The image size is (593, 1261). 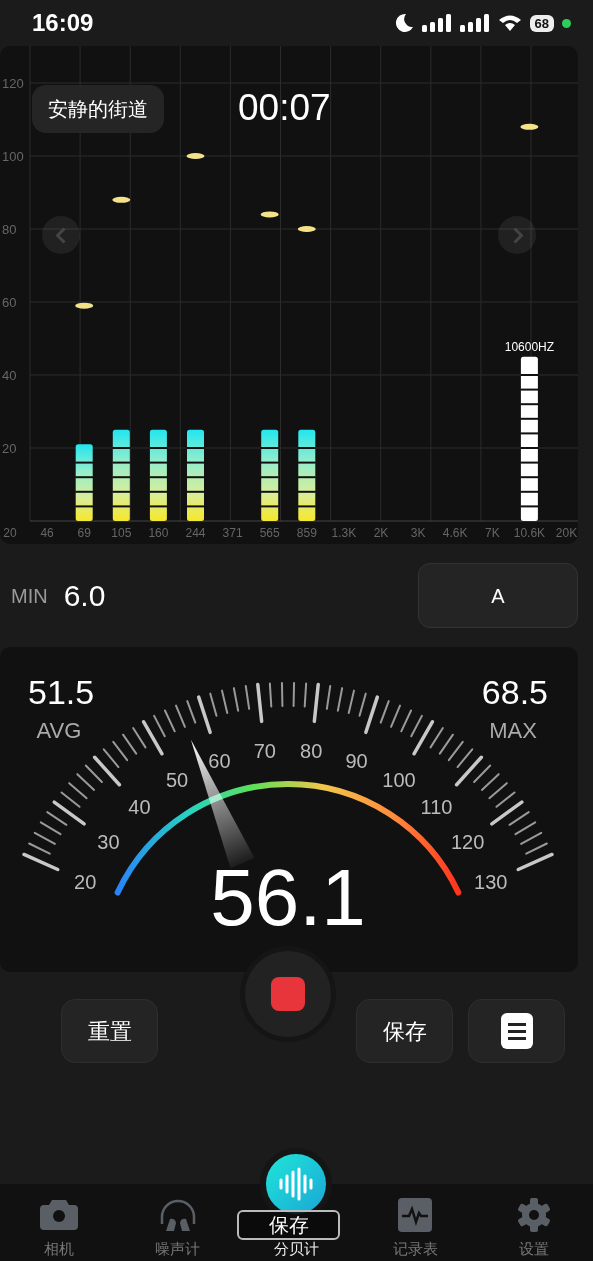 I want to click on scale-label: 50, so click(x=177, y=779).